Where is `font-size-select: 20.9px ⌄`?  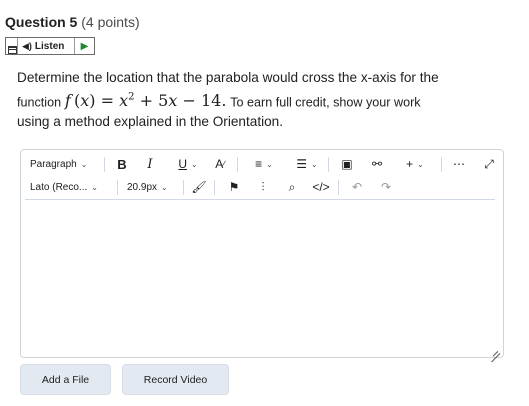
font-size-select: 20.9px ⌄ is located at coordinates (153, 187).